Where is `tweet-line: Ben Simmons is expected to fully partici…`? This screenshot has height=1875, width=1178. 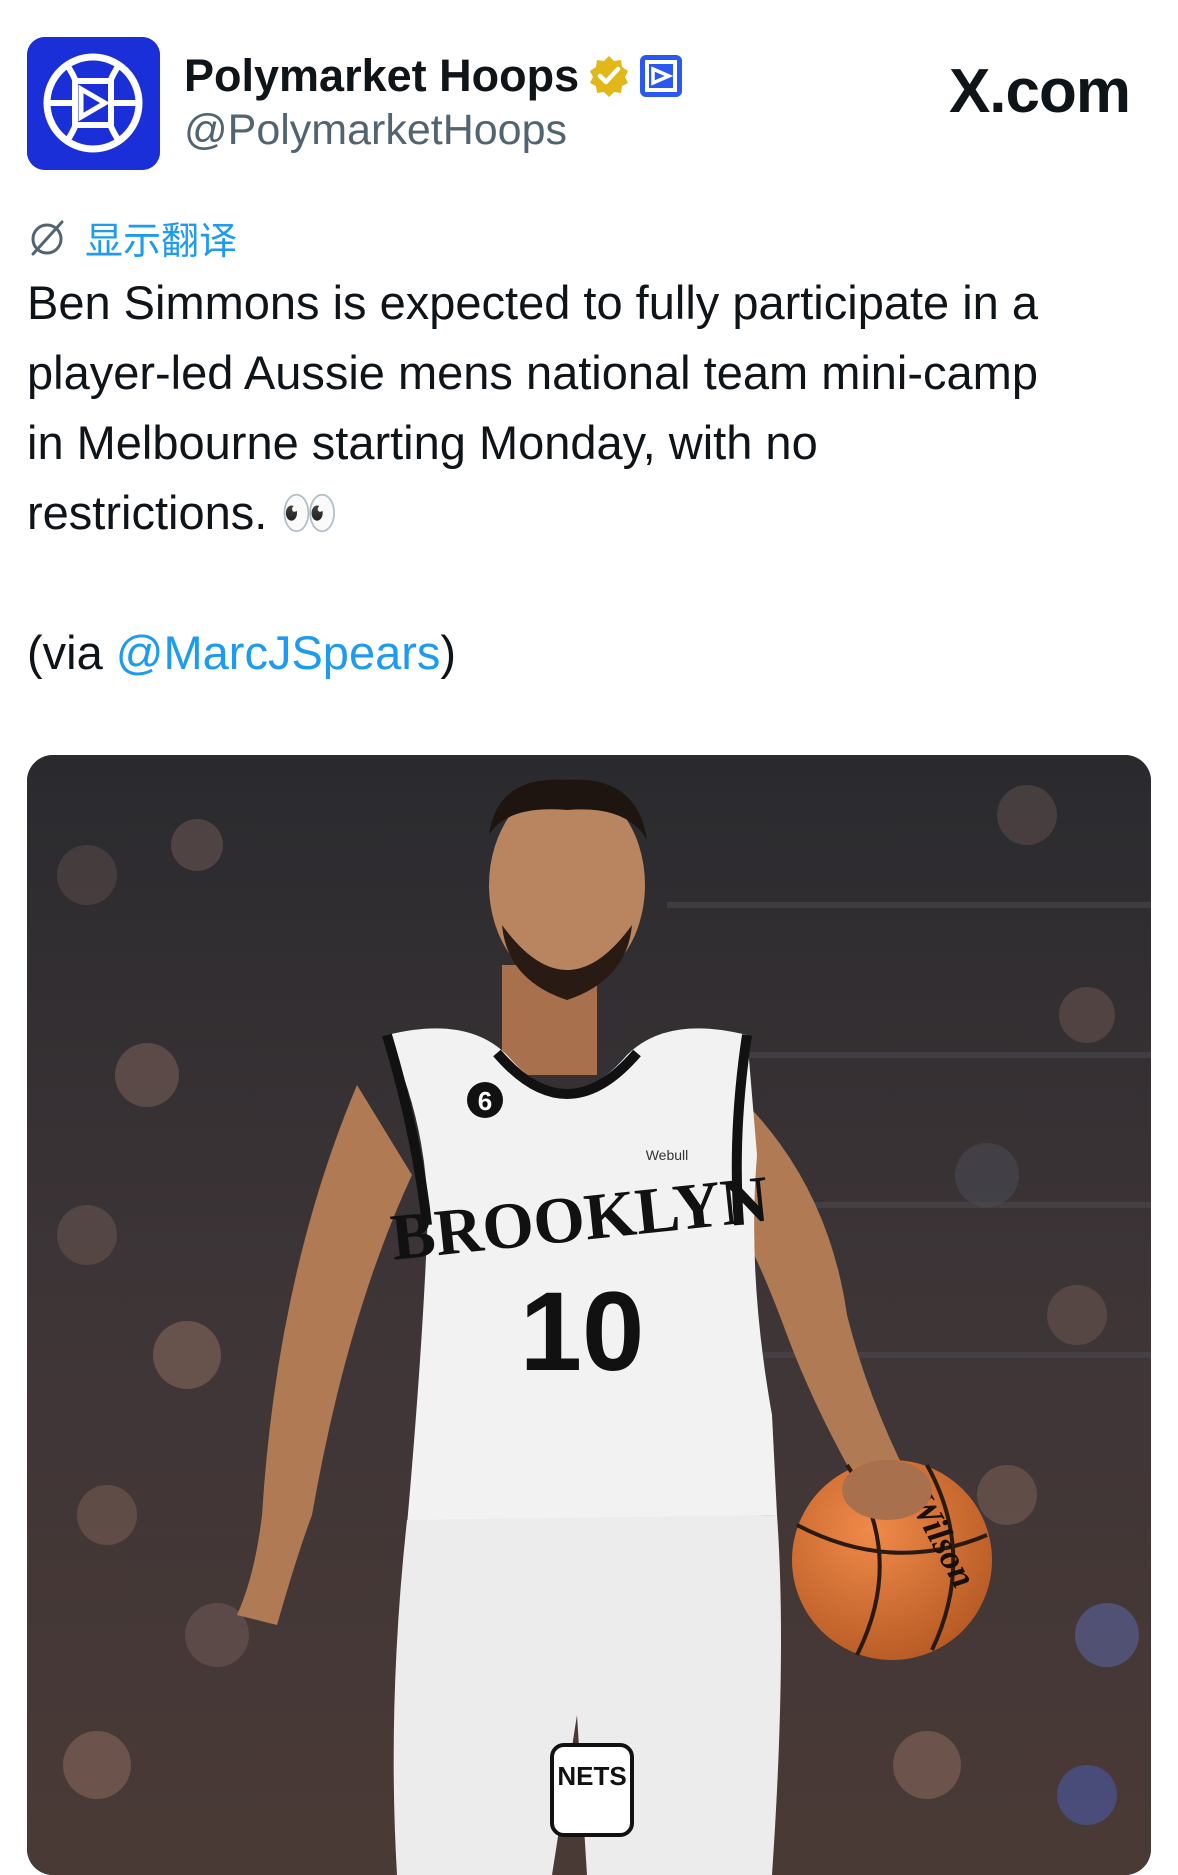
tweet-line: Ben Simmons is expected to fully partici… is located at coordinates (533, 302).